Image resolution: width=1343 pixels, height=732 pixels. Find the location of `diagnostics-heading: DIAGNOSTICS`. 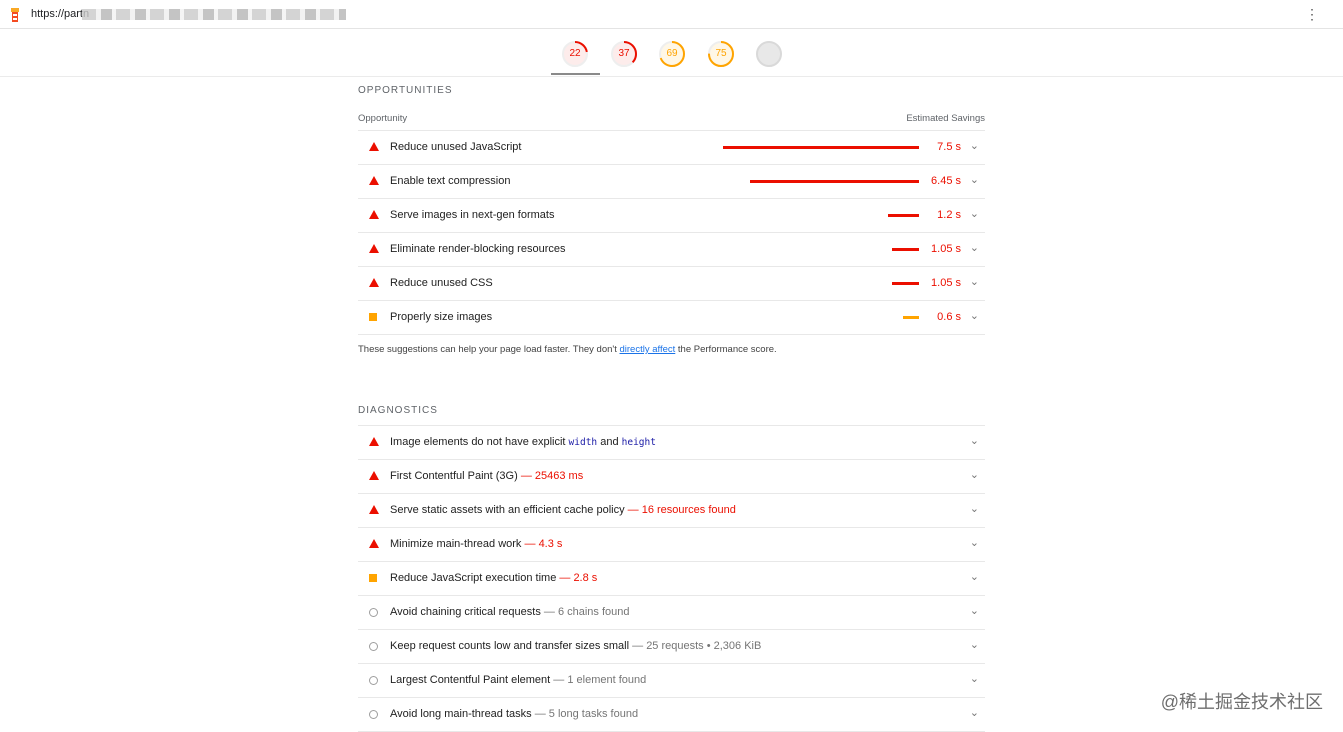

diagnostics-heading: DIAGNOSTICS is located at coordinates (398, 410).